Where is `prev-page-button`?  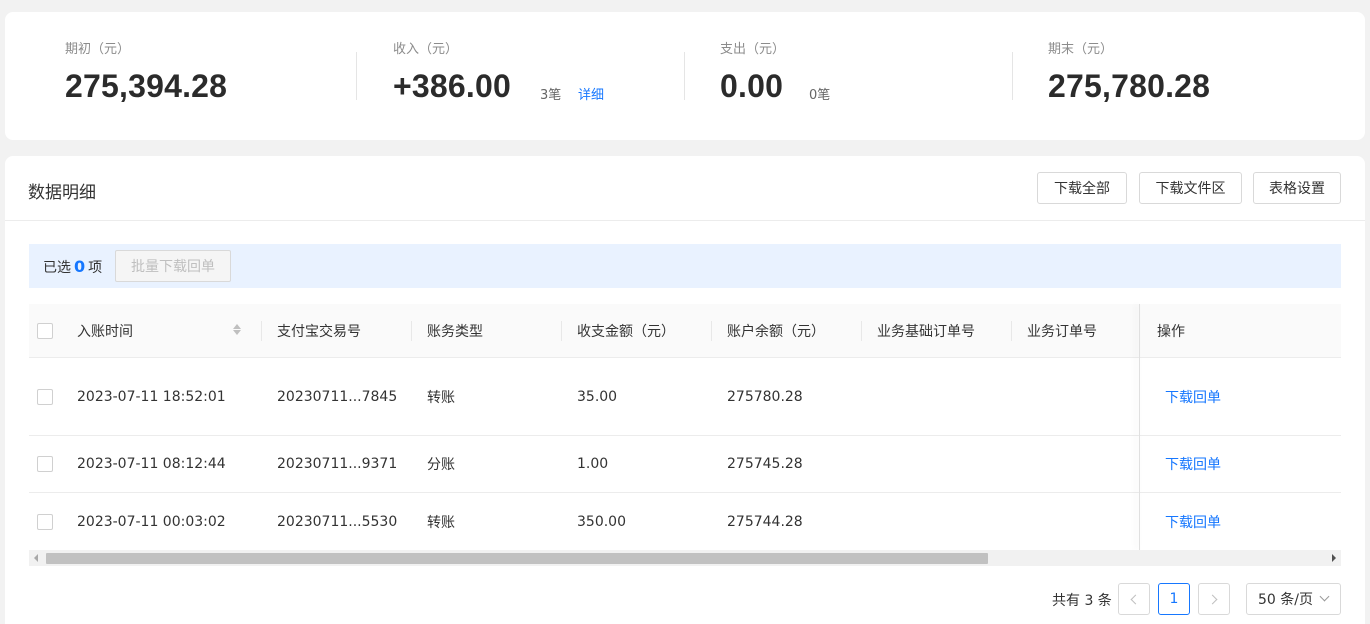 prev-page-button is located at coordinates (1134, 599).